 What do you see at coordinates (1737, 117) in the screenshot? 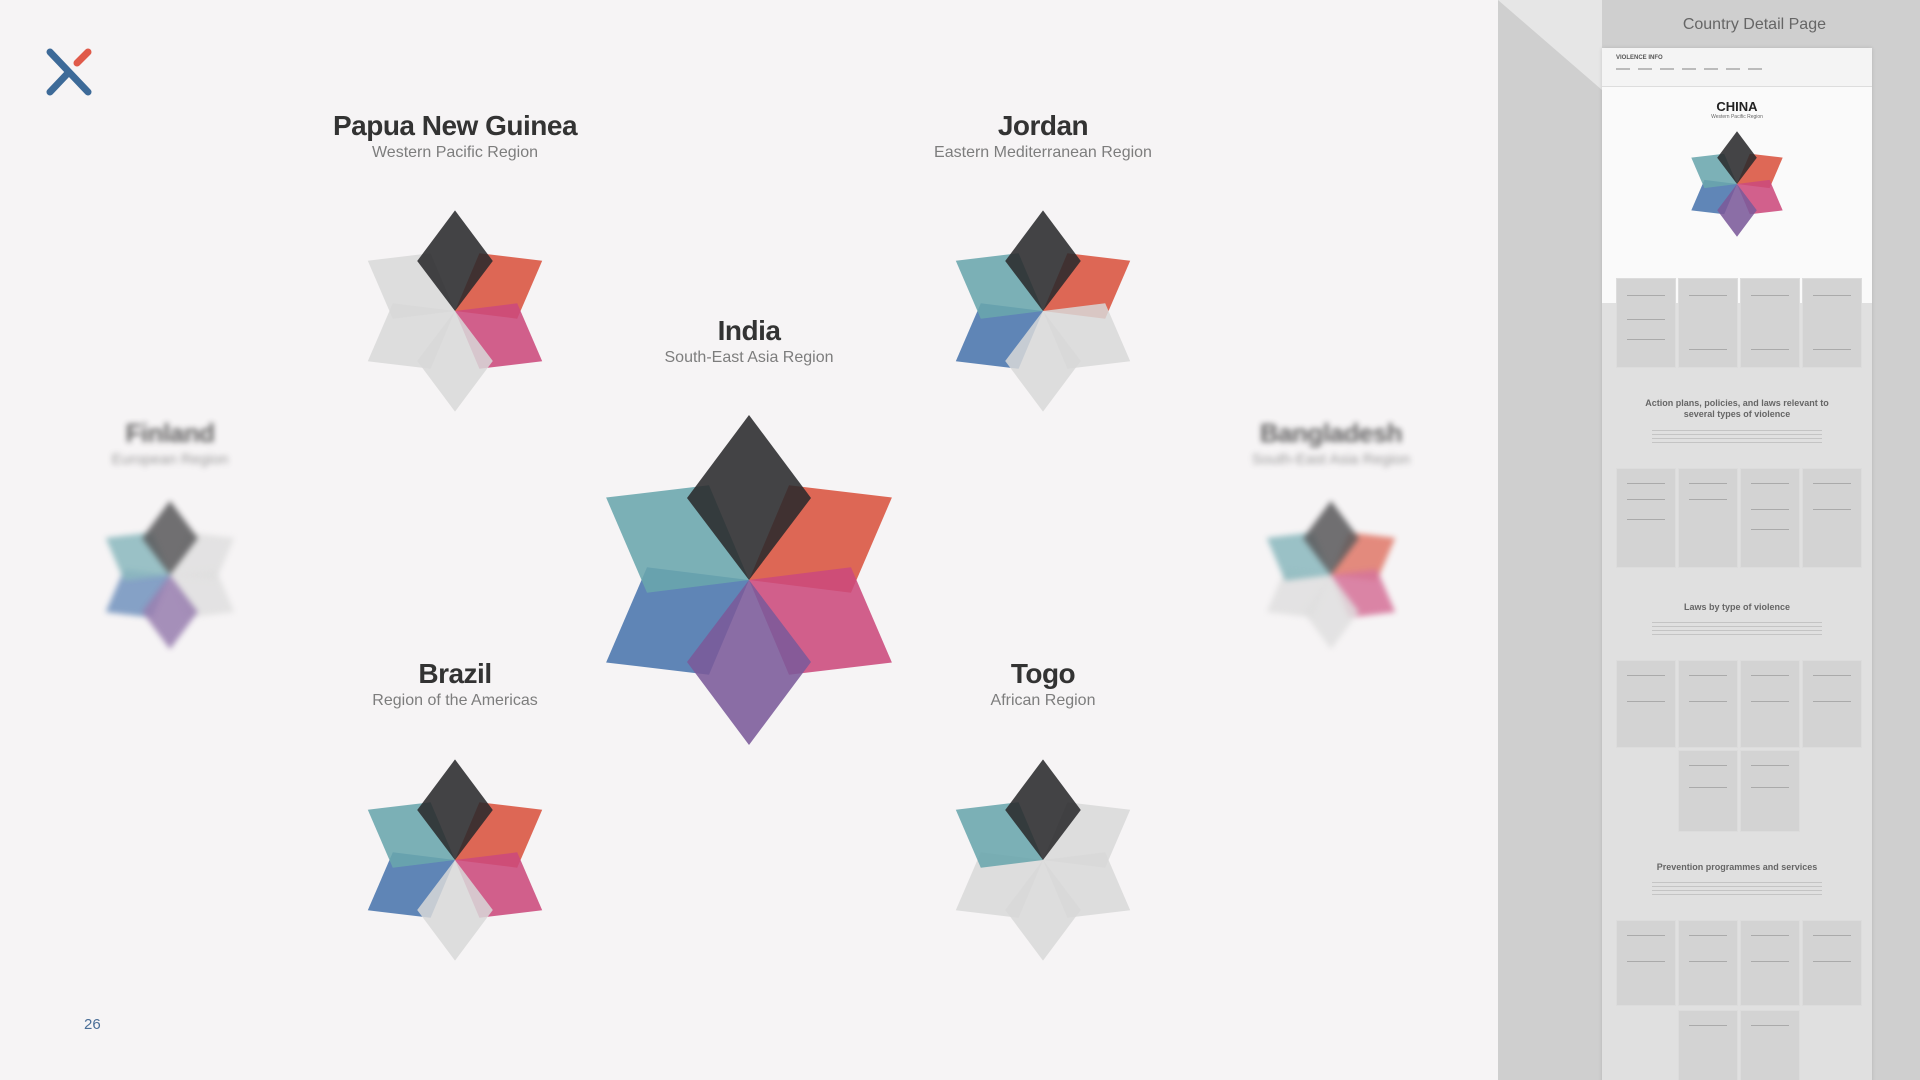
I see `preview-country-region: Western Pacific Region` at bounding box center [1737, 117].